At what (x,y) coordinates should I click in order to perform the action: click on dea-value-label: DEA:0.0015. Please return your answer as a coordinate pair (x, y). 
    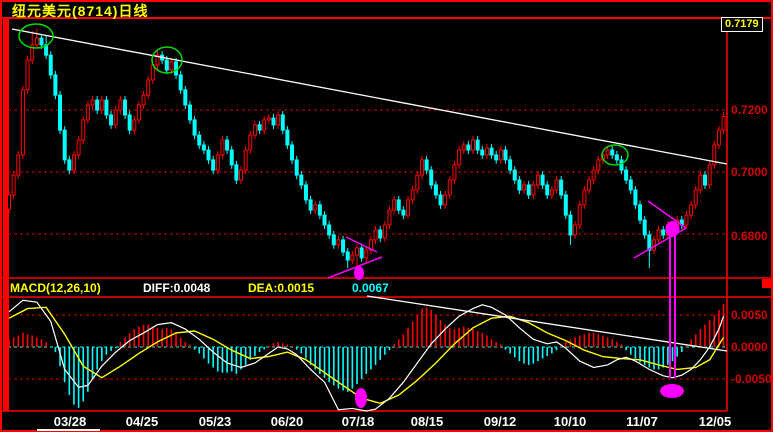
    Looking at the image, I should click on (281, 288).